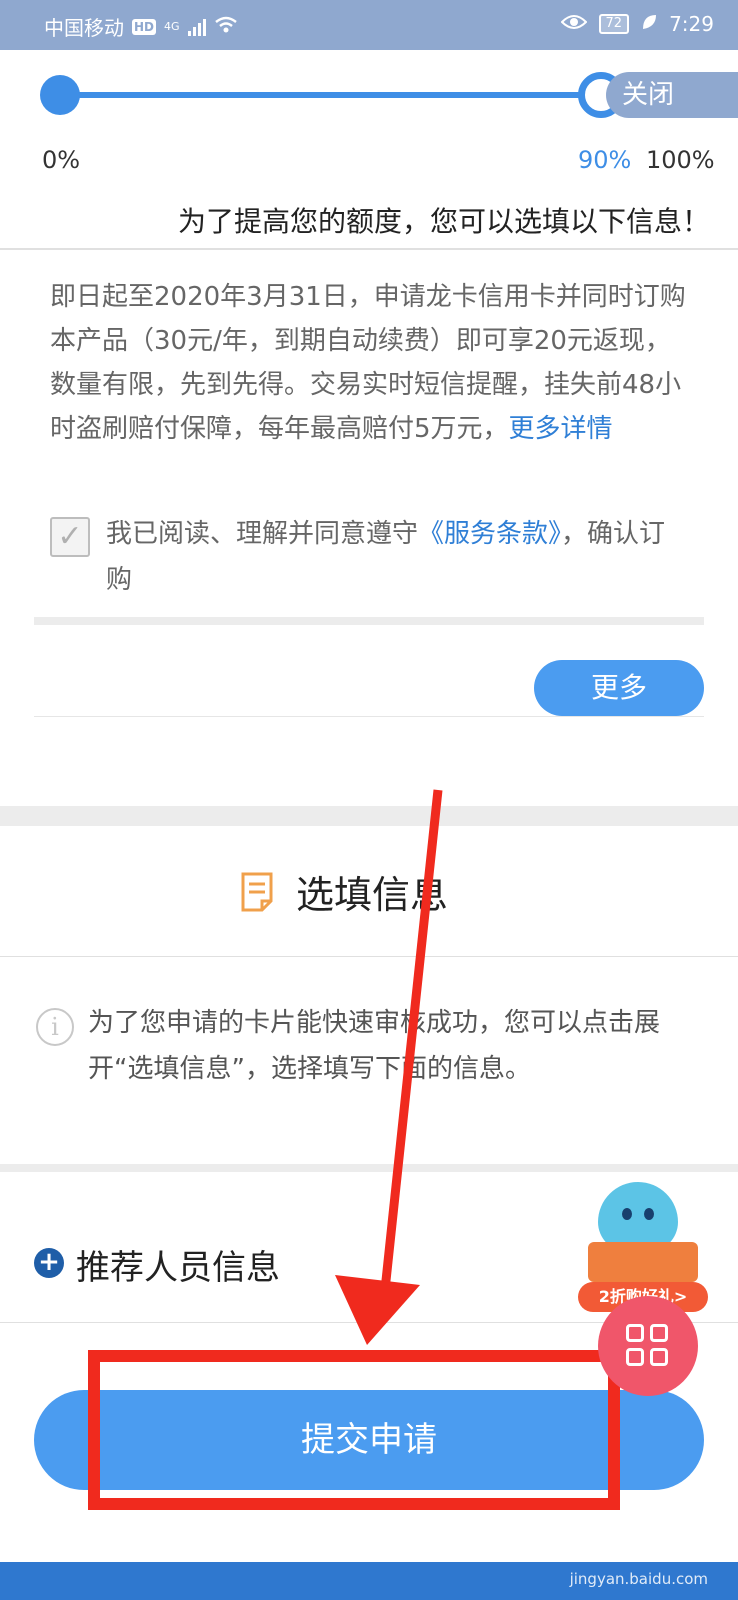 The height and width of the screenshot is (1600, 738). I want to click on gift-box-icon, so click(643, 1262).